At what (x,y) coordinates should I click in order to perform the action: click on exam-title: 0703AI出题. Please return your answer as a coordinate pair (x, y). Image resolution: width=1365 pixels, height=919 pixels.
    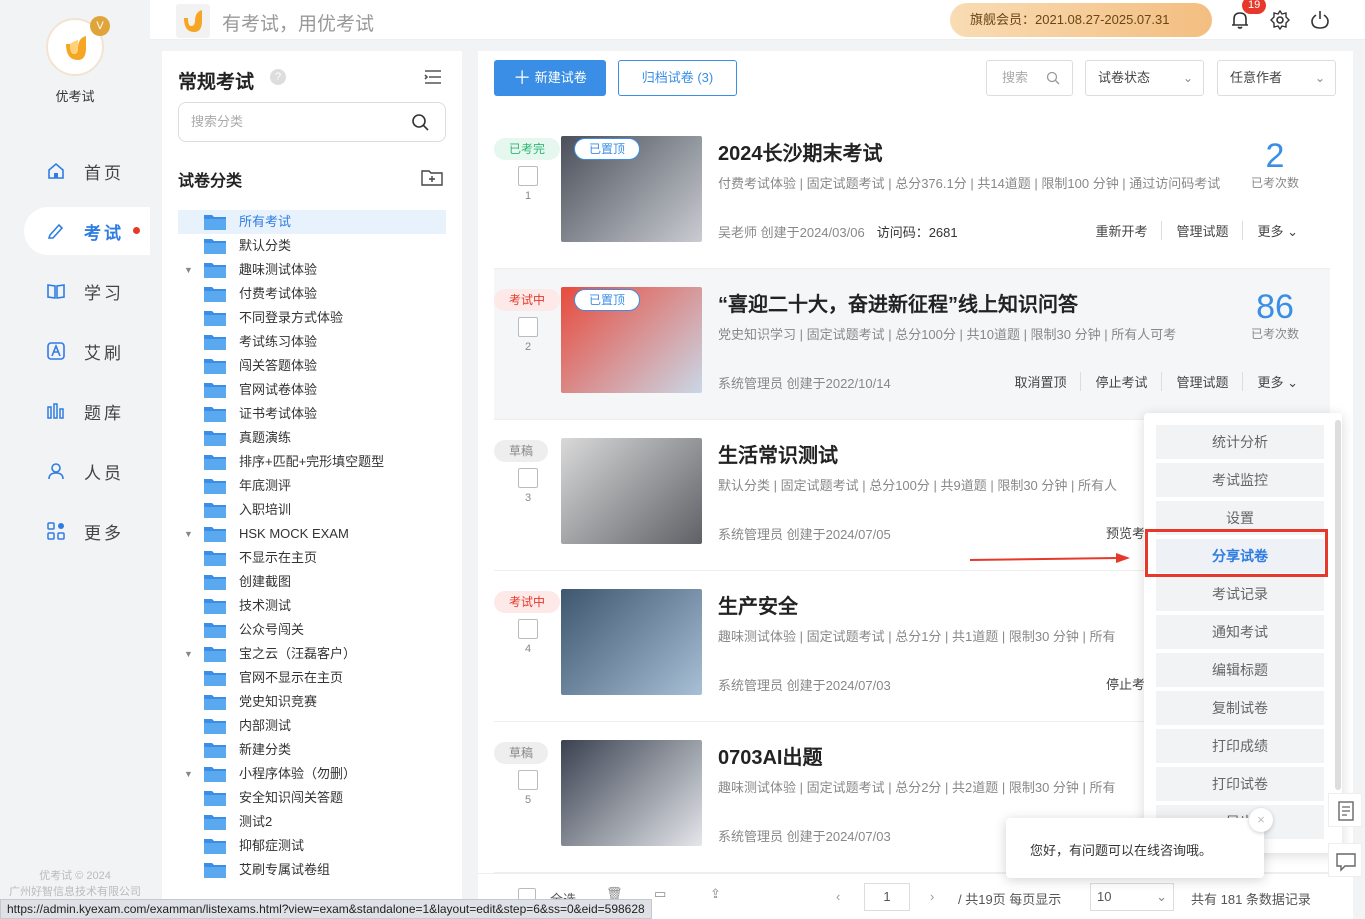
    Looking at the image, I should click on (770, 755).